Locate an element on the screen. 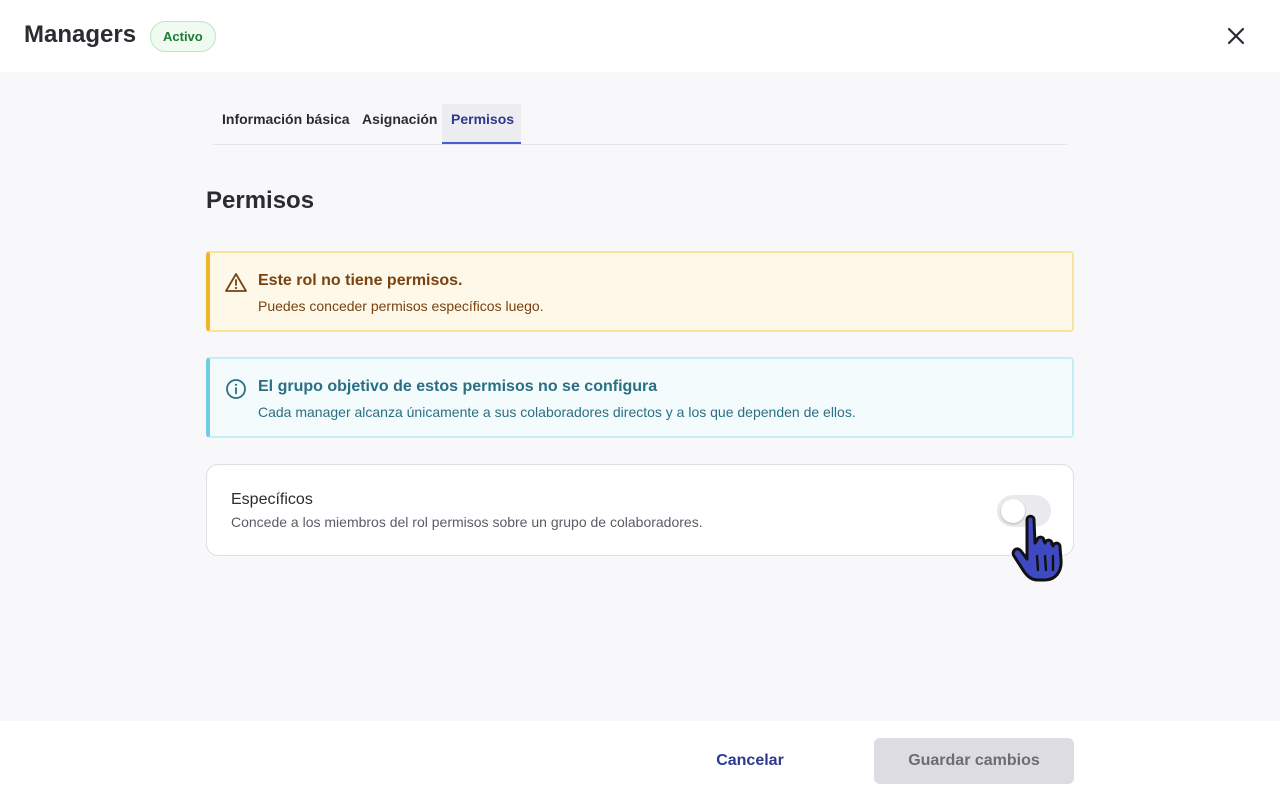  tab-informacion-basica: Información básica is located at coordinates (286, 124).